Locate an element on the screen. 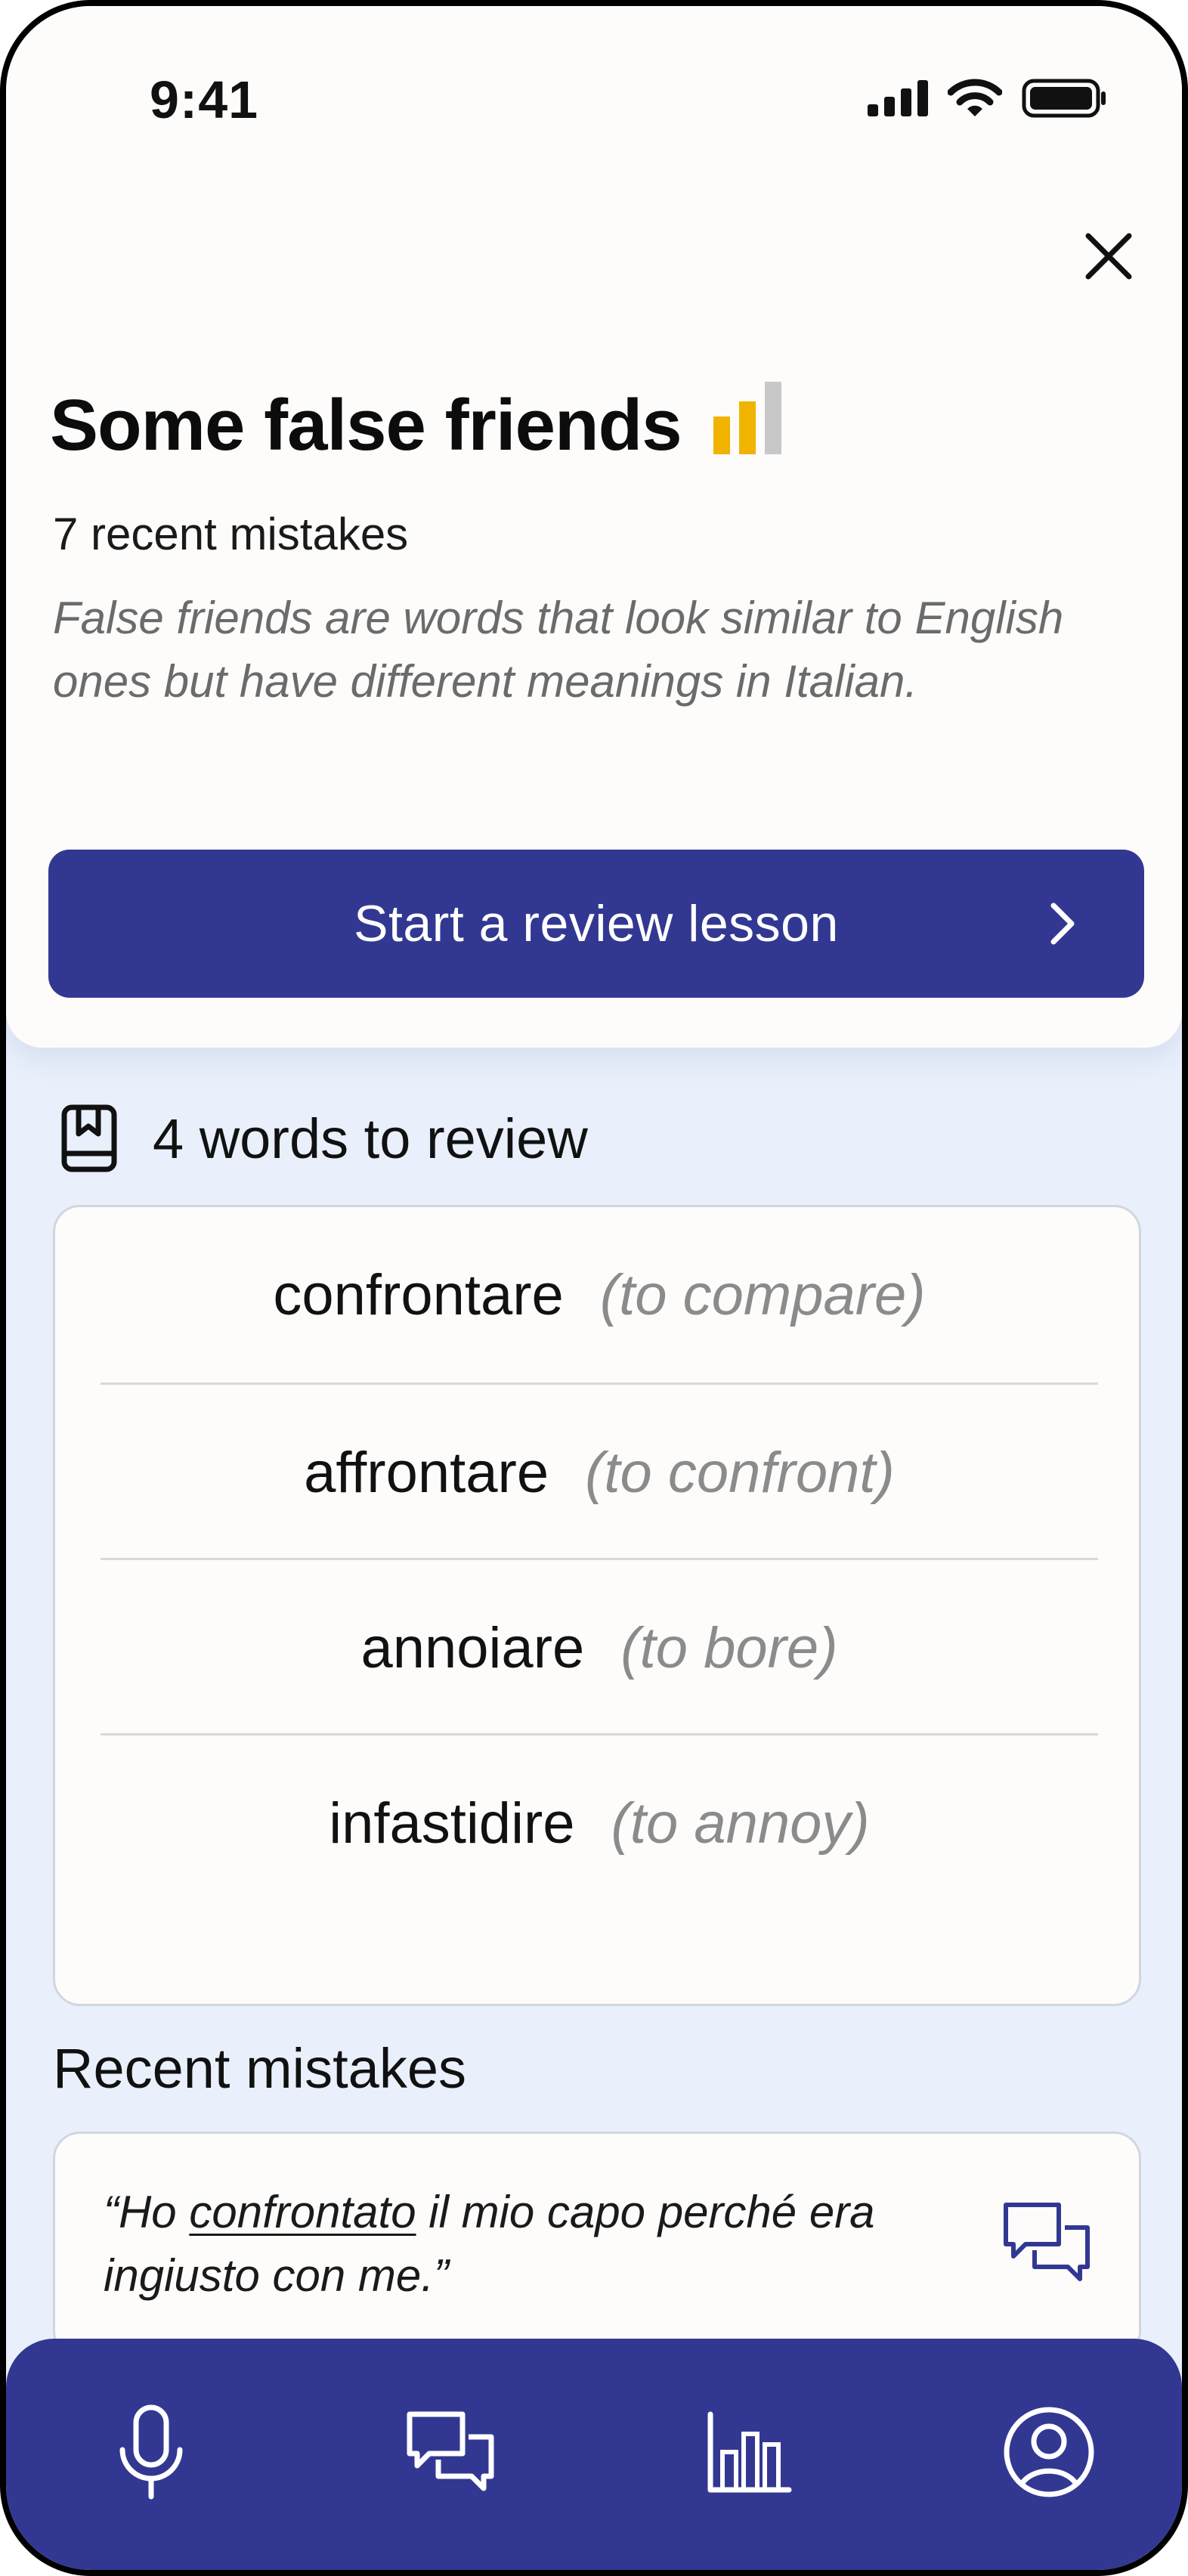  status-time: 9:41 is located at coordinates (204, 100).